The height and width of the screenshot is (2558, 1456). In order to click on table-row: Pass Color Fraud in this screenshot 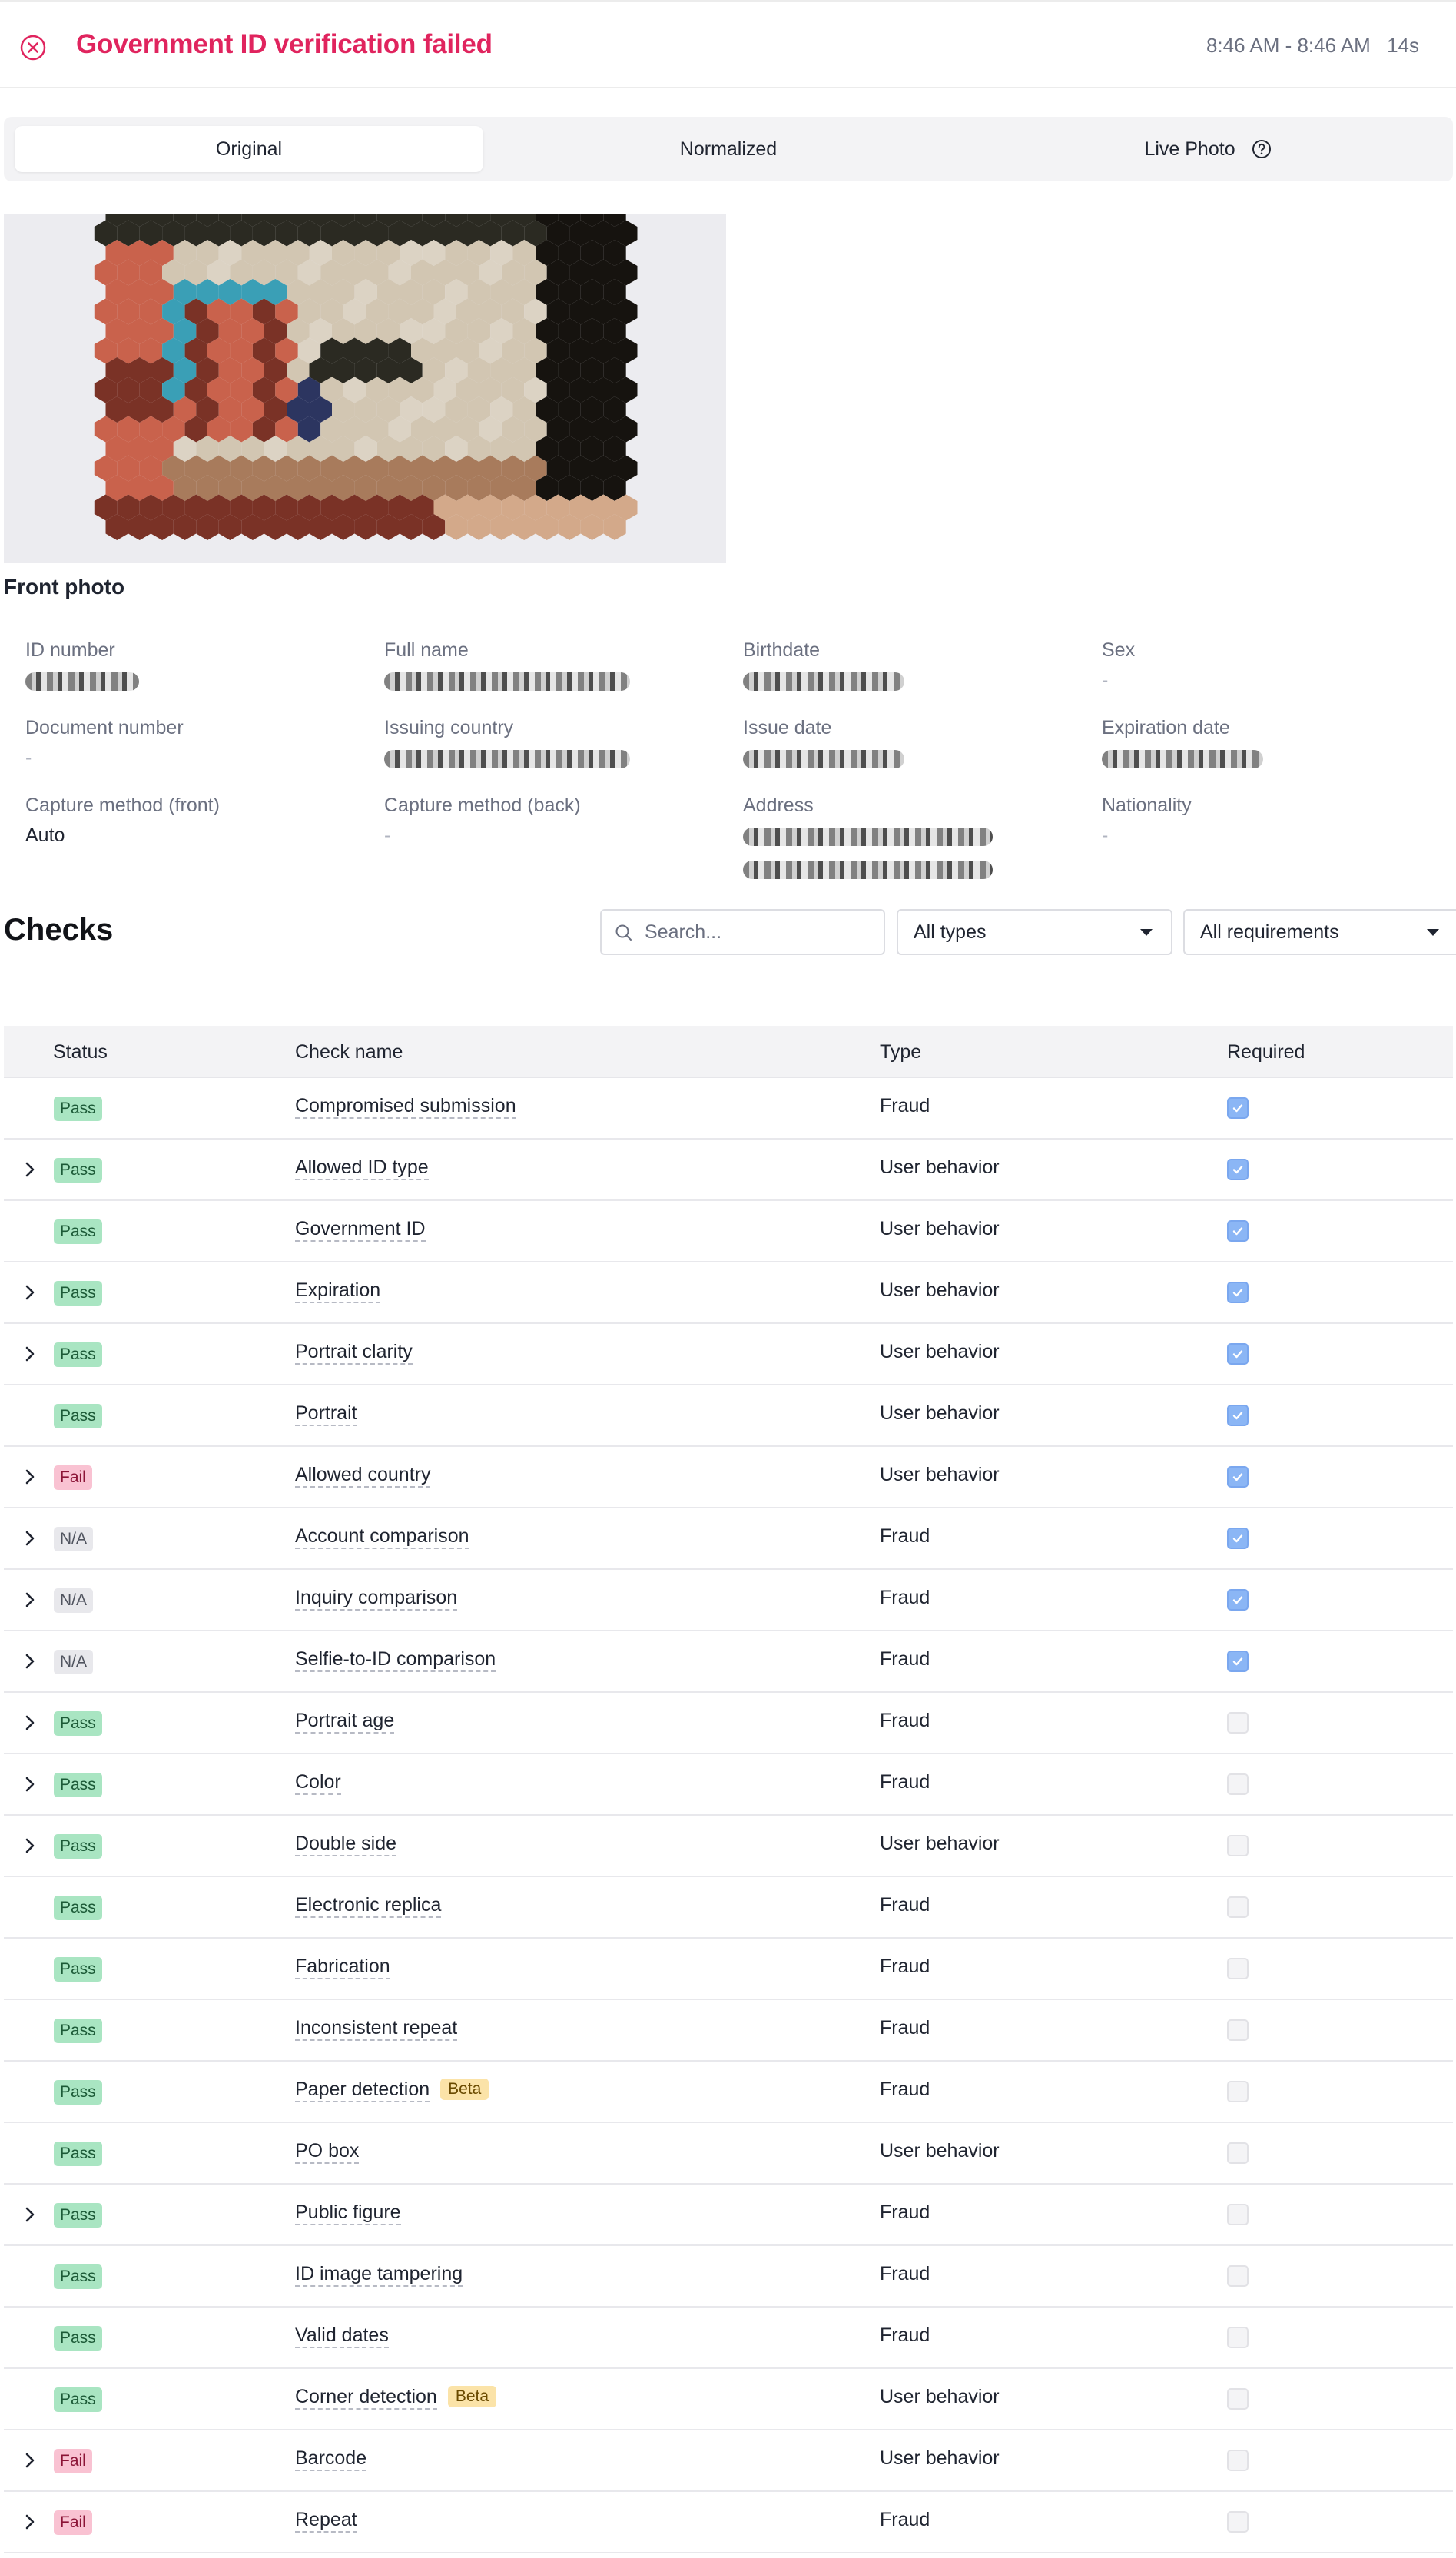, I will do `click(729, 1785)`.